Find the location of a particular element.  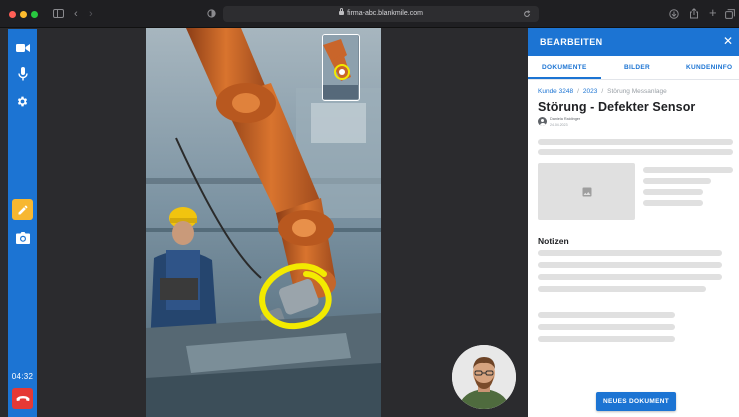

participant-avatar is located at coordinates (484, 377).